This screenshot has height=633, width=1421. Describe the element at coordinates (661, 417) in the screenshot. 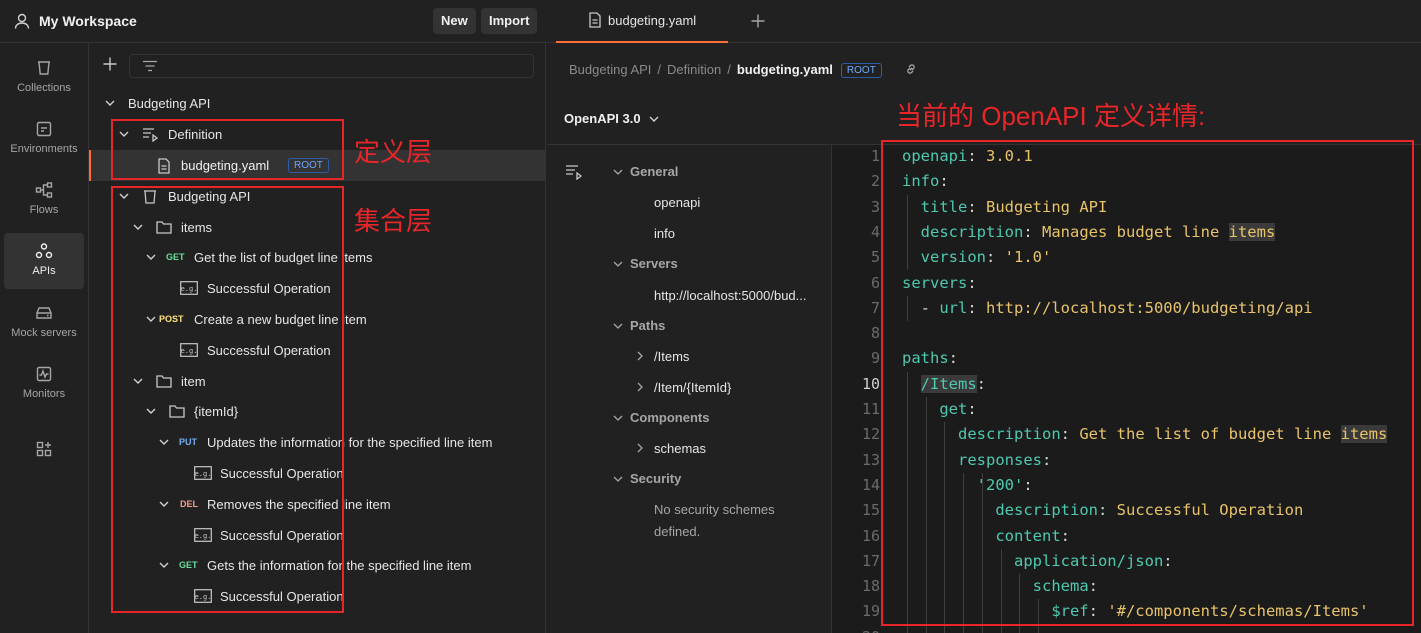

I see `outline-components: Components` at that location.